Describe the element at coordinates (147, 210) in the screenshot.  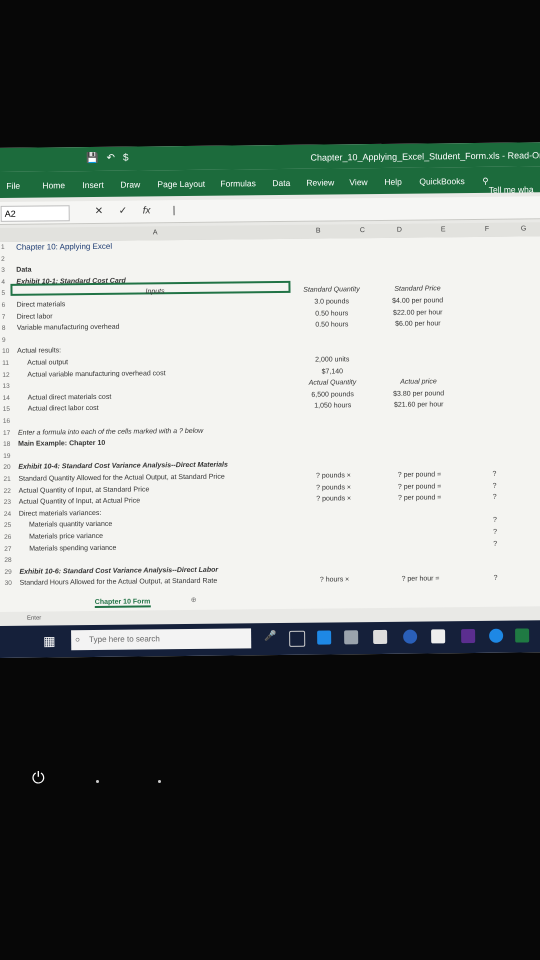
I see `insert-function-icon: fx` at that location.